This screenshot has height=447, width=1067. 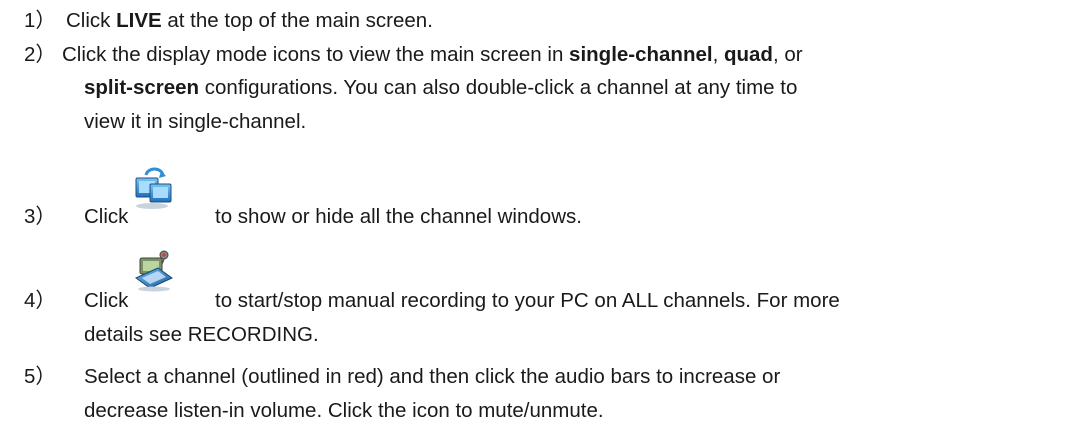 What do you see at coordinates (139, 20) in the screenshot?
I see `live-label: LIVE` at bounding box center [139, 20].